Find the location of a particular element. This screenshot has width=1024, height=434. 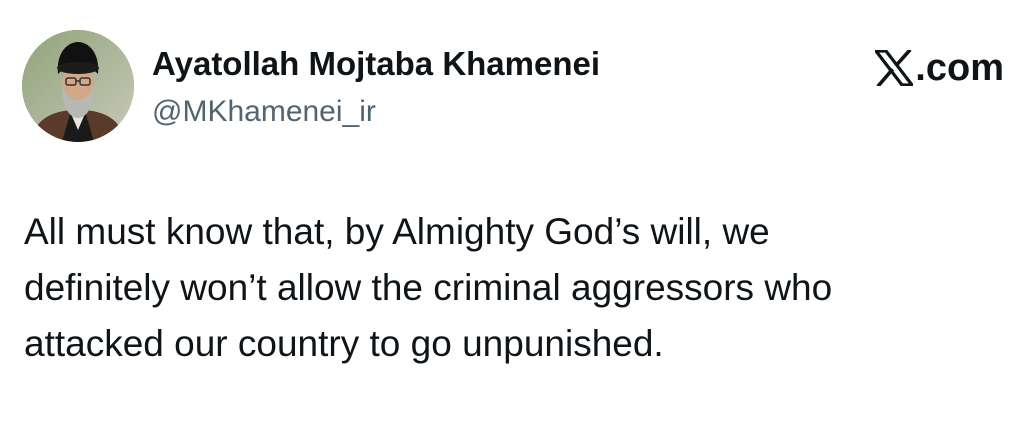

author-handle: @MKhamenei_ir is located at coordinates (264, 112).